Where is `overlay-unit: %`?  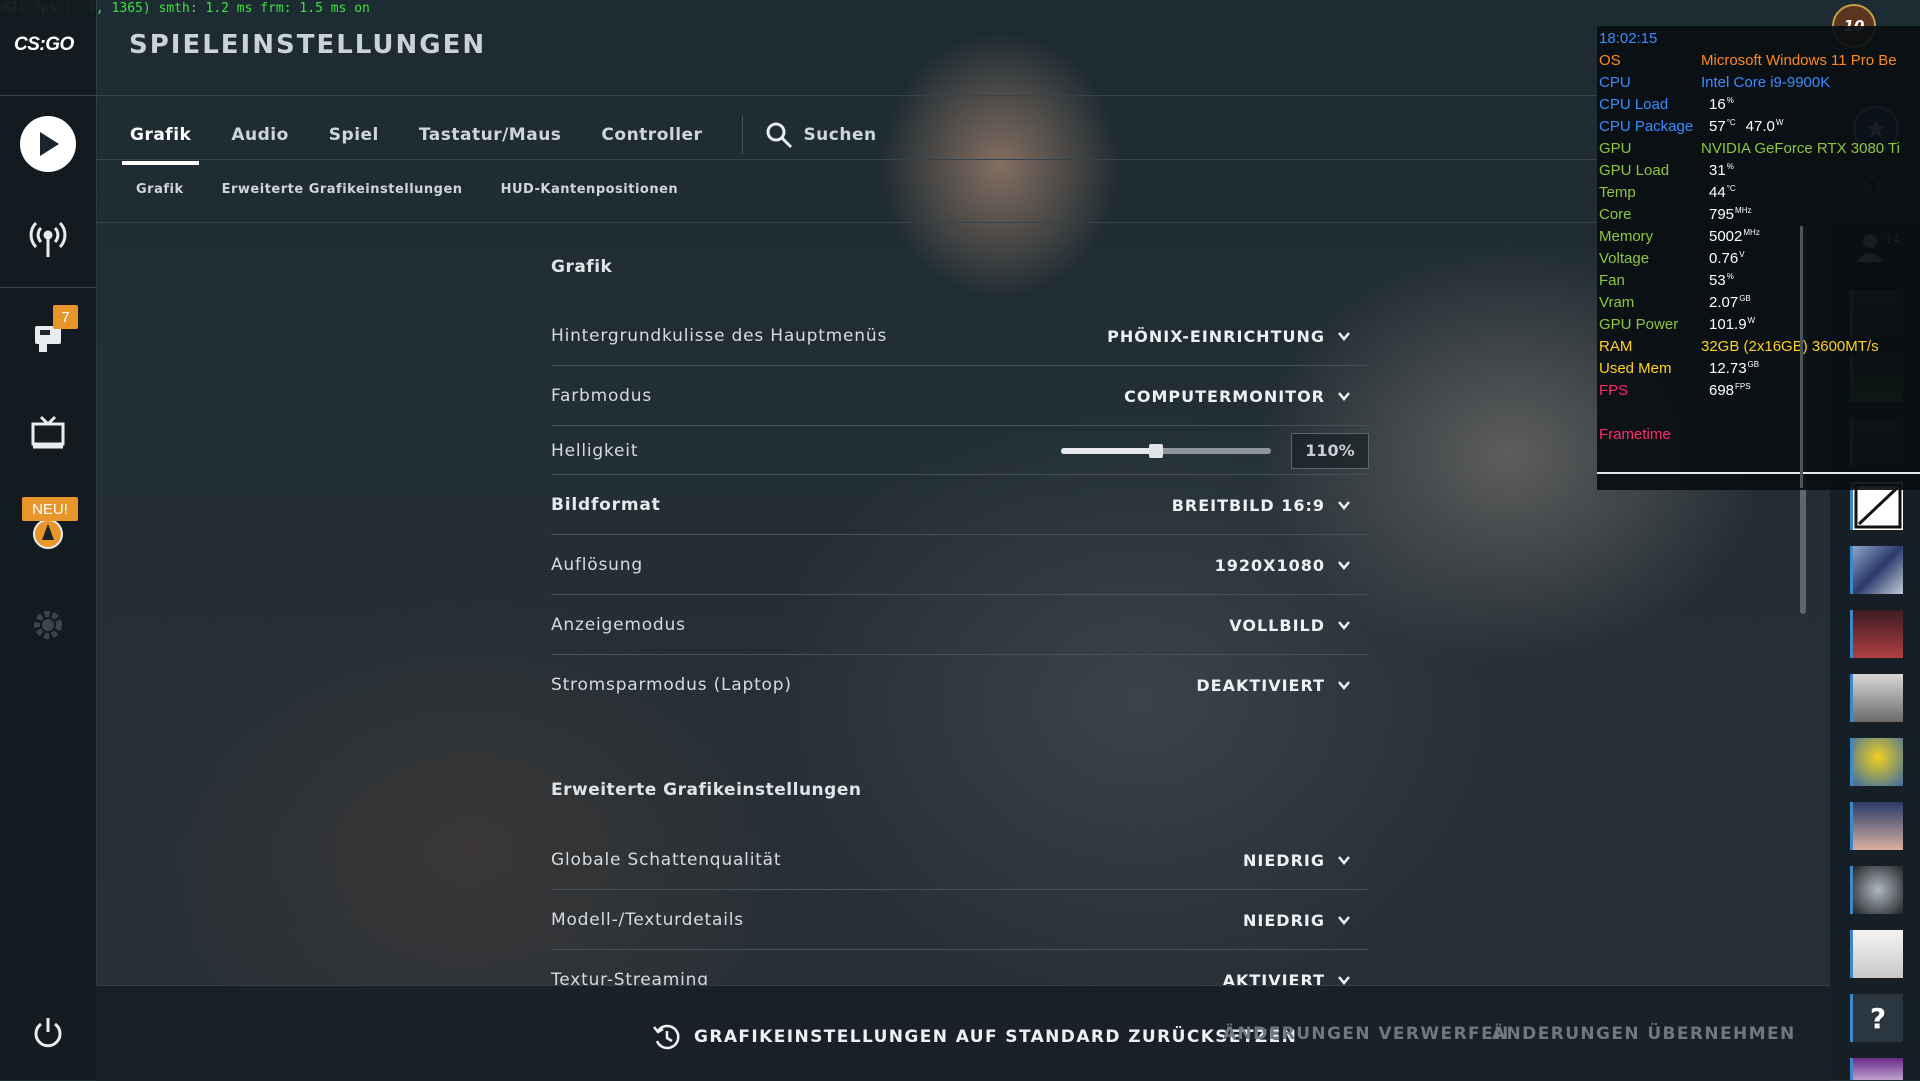
overlay-unit: % is located at coordinates (1730, 100).